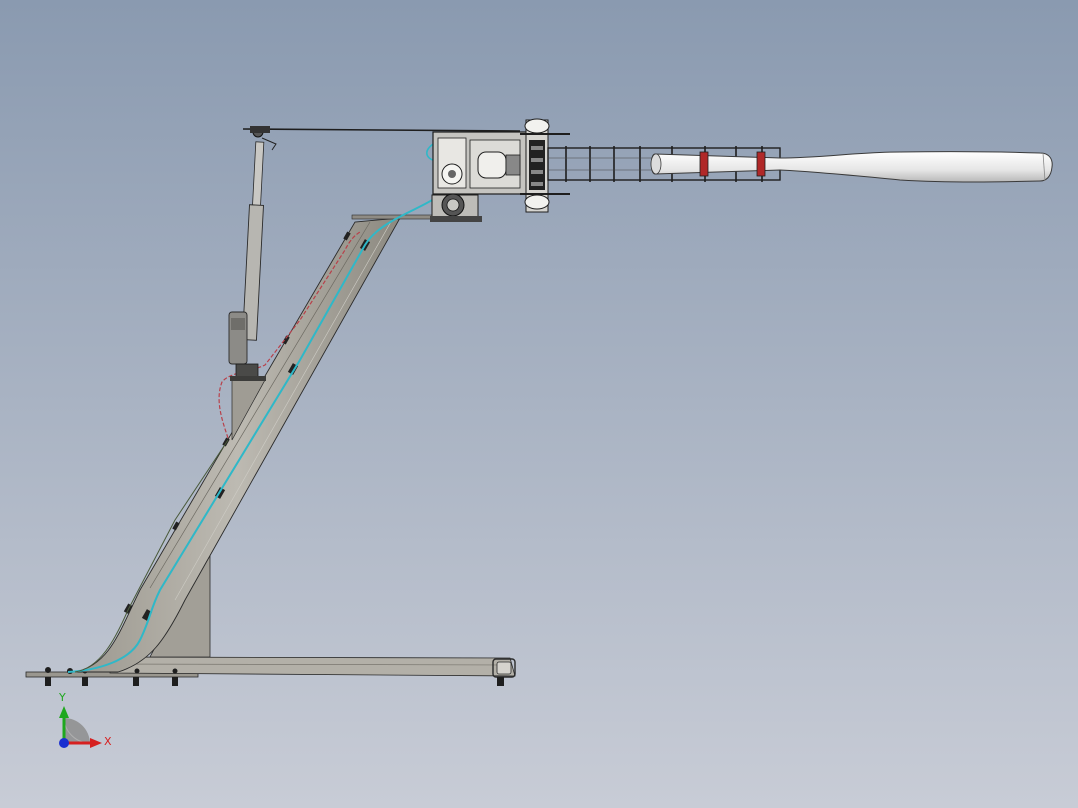 This screenshot has height=808, width=1078. I want to click on mast-top-plate, so click(392, 217).